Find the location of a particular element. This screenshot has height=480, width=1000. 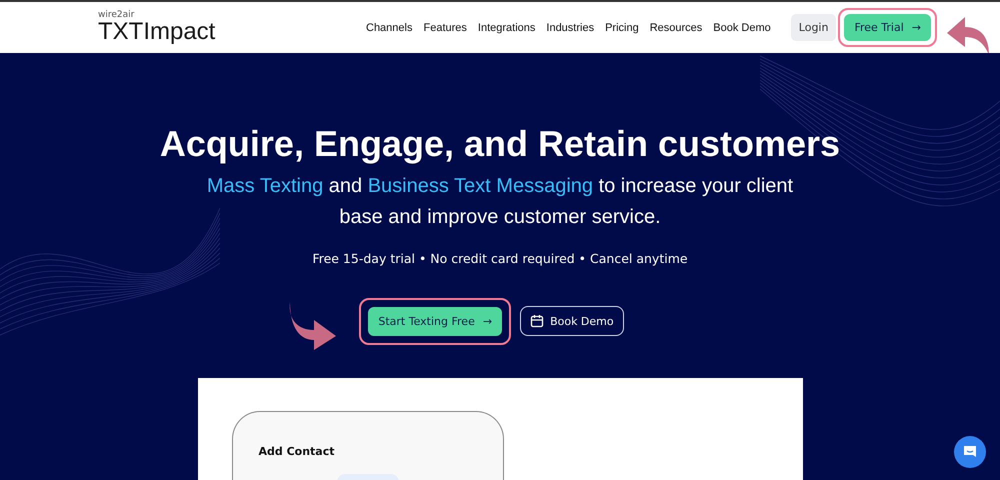

calendar-icon is located at coordinates (537, 321).